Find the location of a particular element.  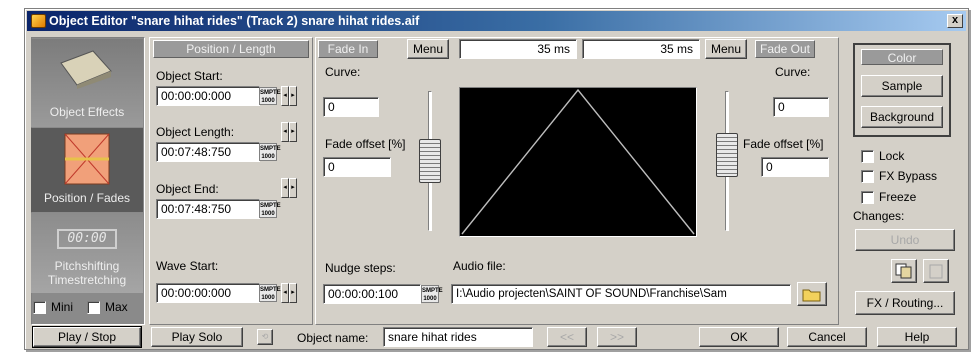

object-start-field: 00:00:00:000 is located at coordinates (208, 96).